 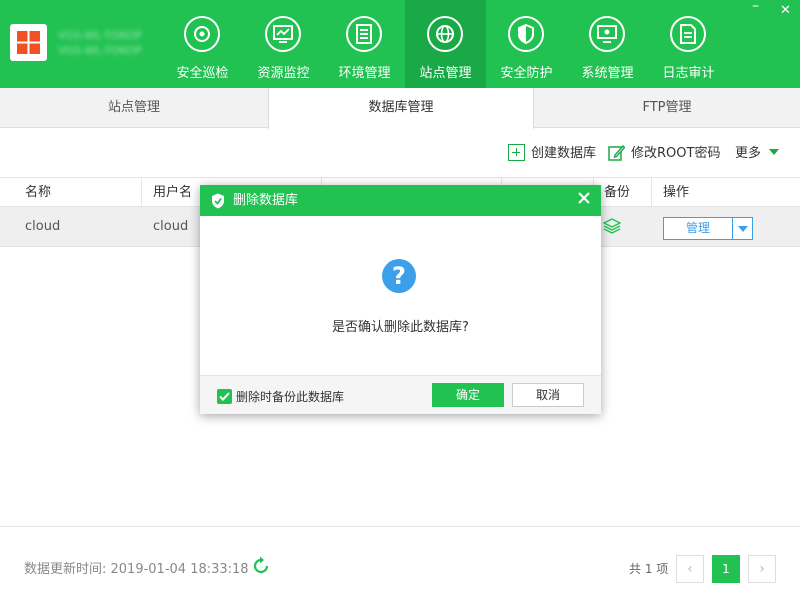 I want to click on more-dropdown: 更多, so click(x=757, y=155).